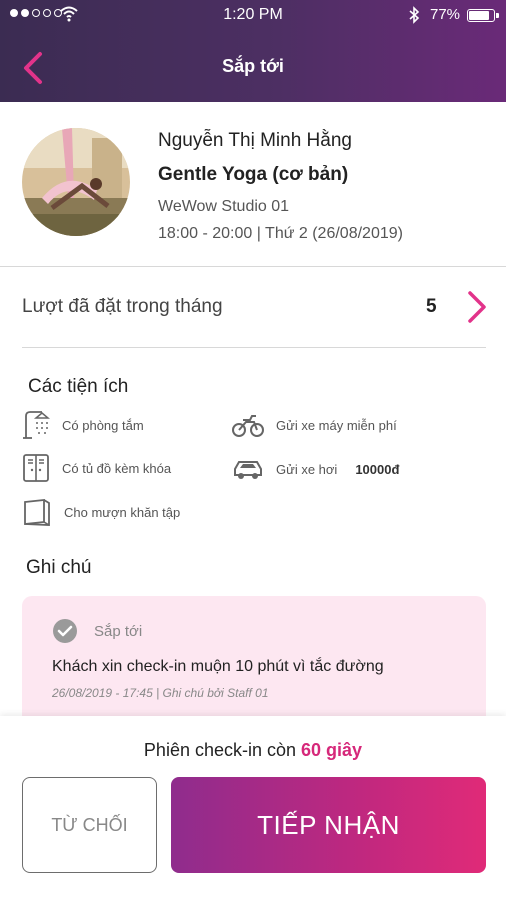 This screenshot has height=900, width=506. What do you see at coordinates (78, 386) in the screenshot?
I see `amenities-title: Các tiện ích` at bounding box center [78, 386].